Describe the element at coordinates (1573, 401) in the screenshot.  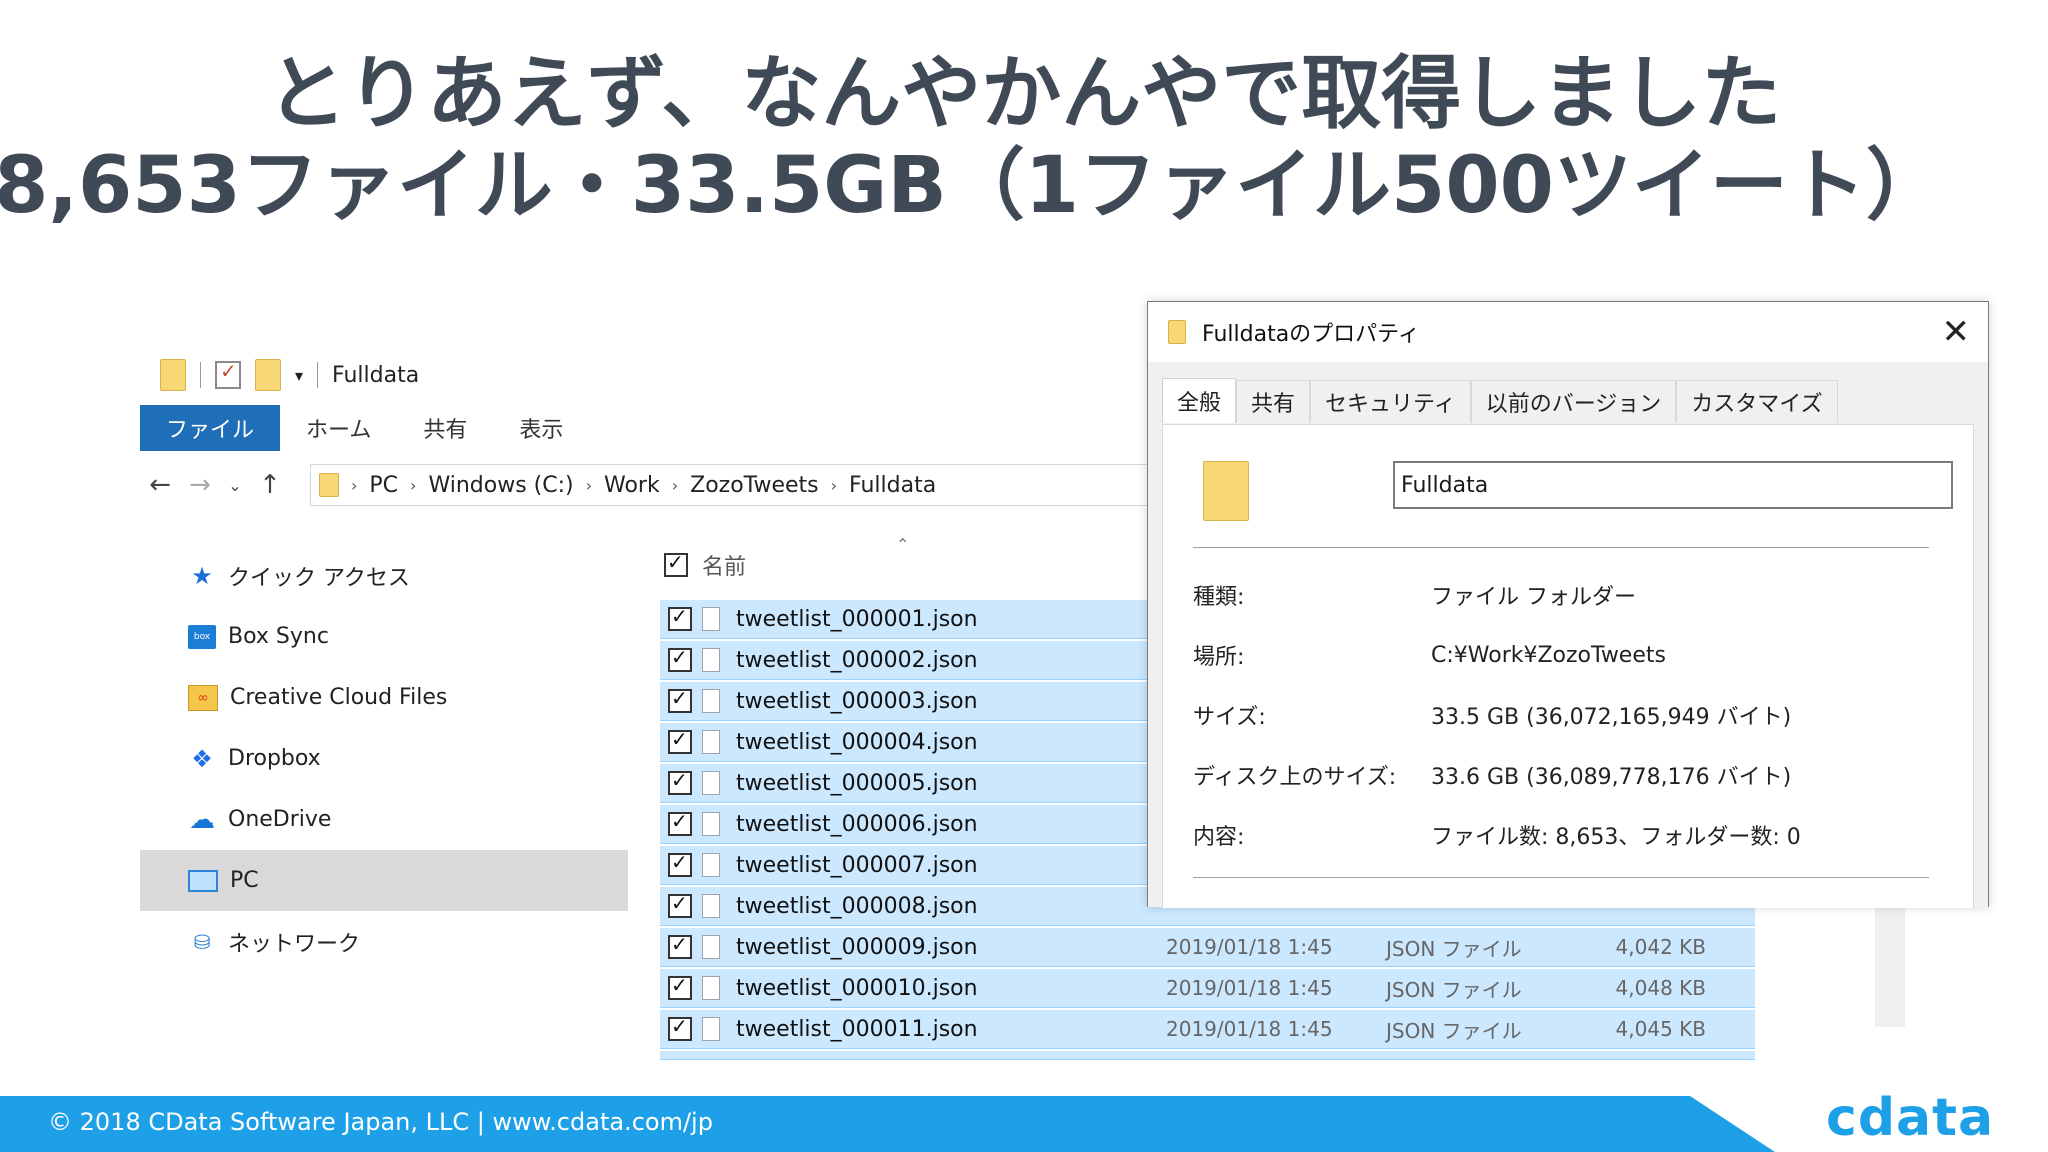
I see `tab-previous-versions: 以前のバージョン` at that location.